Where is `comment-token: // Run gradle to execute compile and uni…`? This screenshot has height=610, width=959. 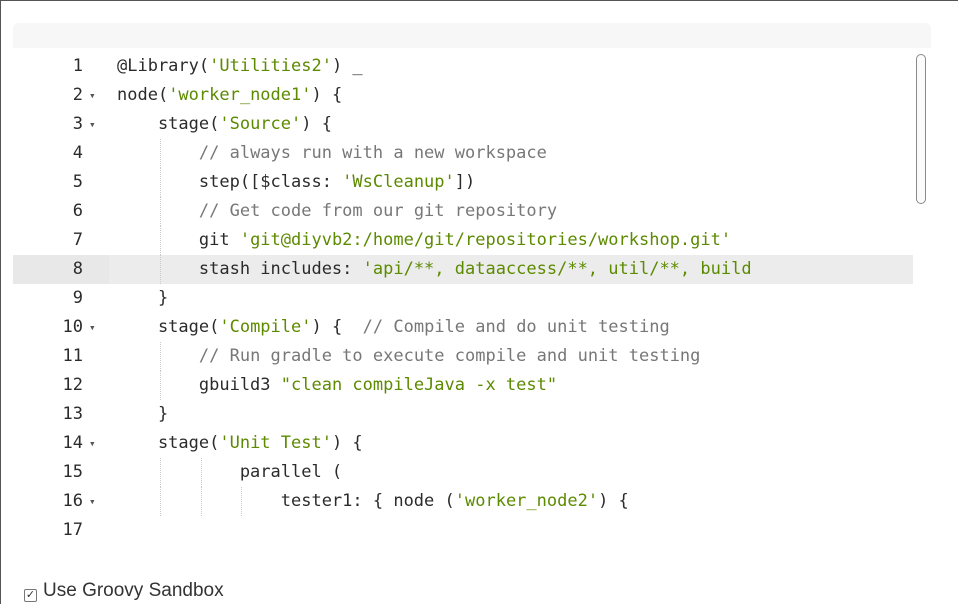
comment-token: // Run gradle to execute compile and uni… is located at coordinates (449, 356).